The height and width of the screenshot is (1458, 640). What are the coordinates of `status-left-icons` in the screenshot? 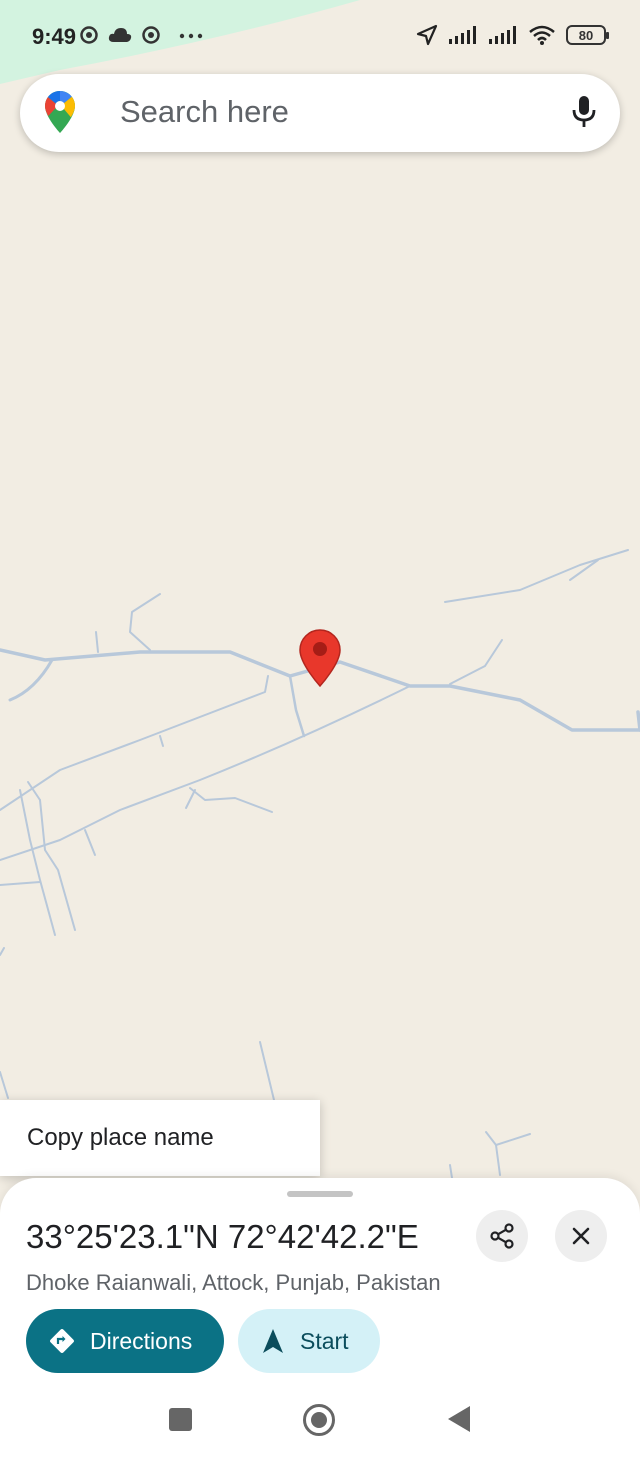 It's located at (142, 35).